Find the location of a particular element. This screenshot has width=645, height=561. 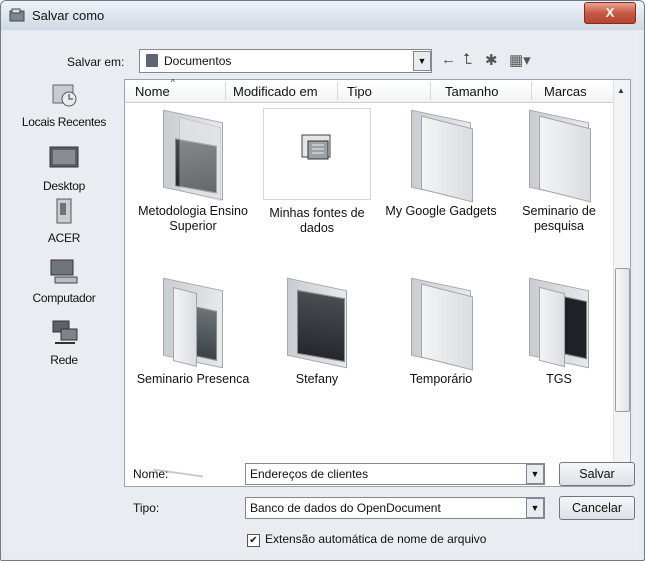

back-icon: ← is located at coordinates (448, 59).